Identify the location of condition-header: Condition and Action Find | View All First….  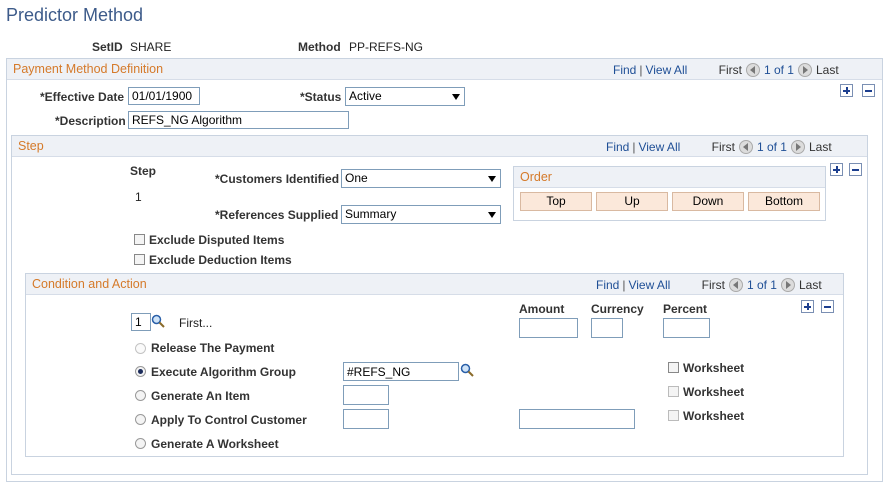
(434, 284).